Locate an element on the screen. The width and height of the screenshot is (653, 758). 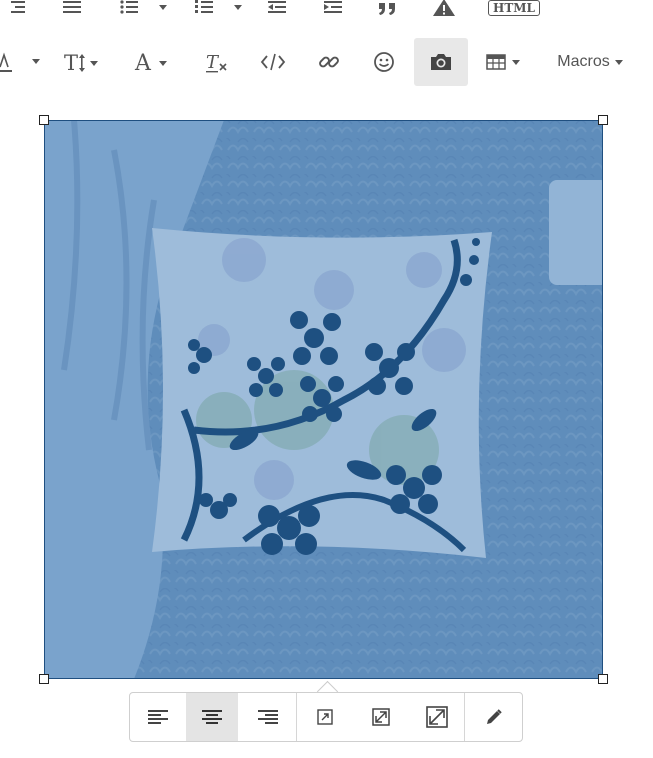
resize-handle-top-left is located at coordinates (44, 120).